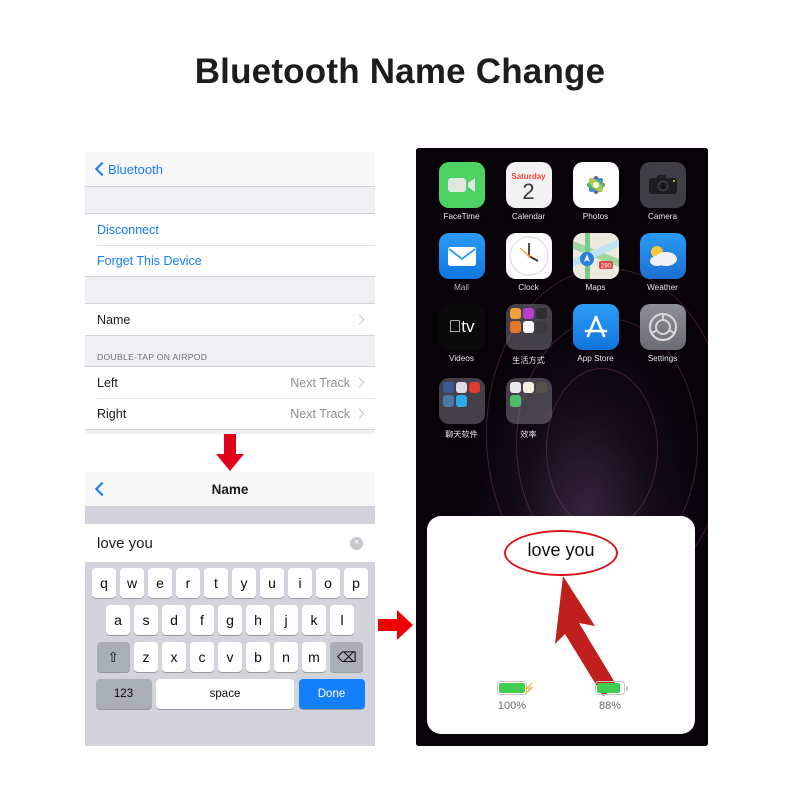  What do you see at coordinates (174, 657) in the screenshot?
I see `key-x: x` at bounding box center [174, 657].